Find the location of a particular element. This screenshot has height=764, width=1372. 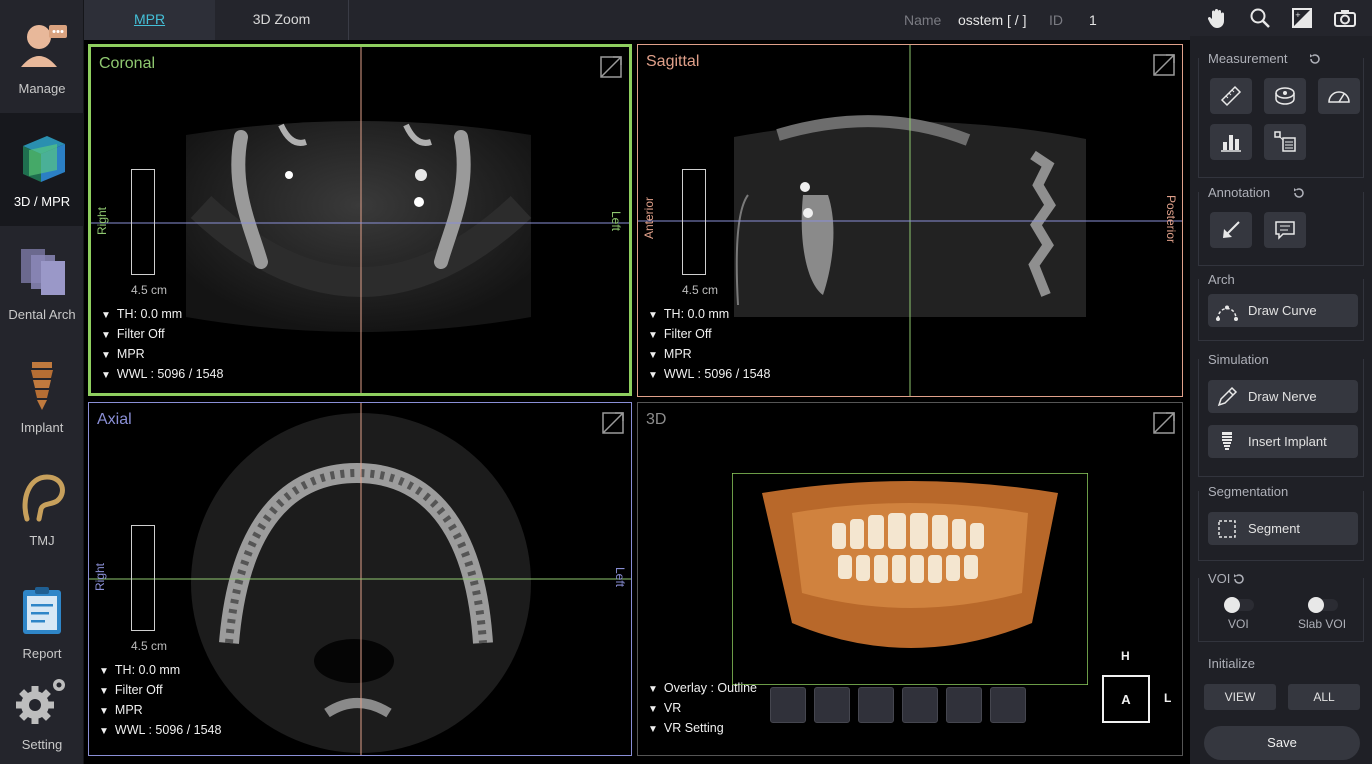

tape-measure-button is located at coordinates (1285, 96).